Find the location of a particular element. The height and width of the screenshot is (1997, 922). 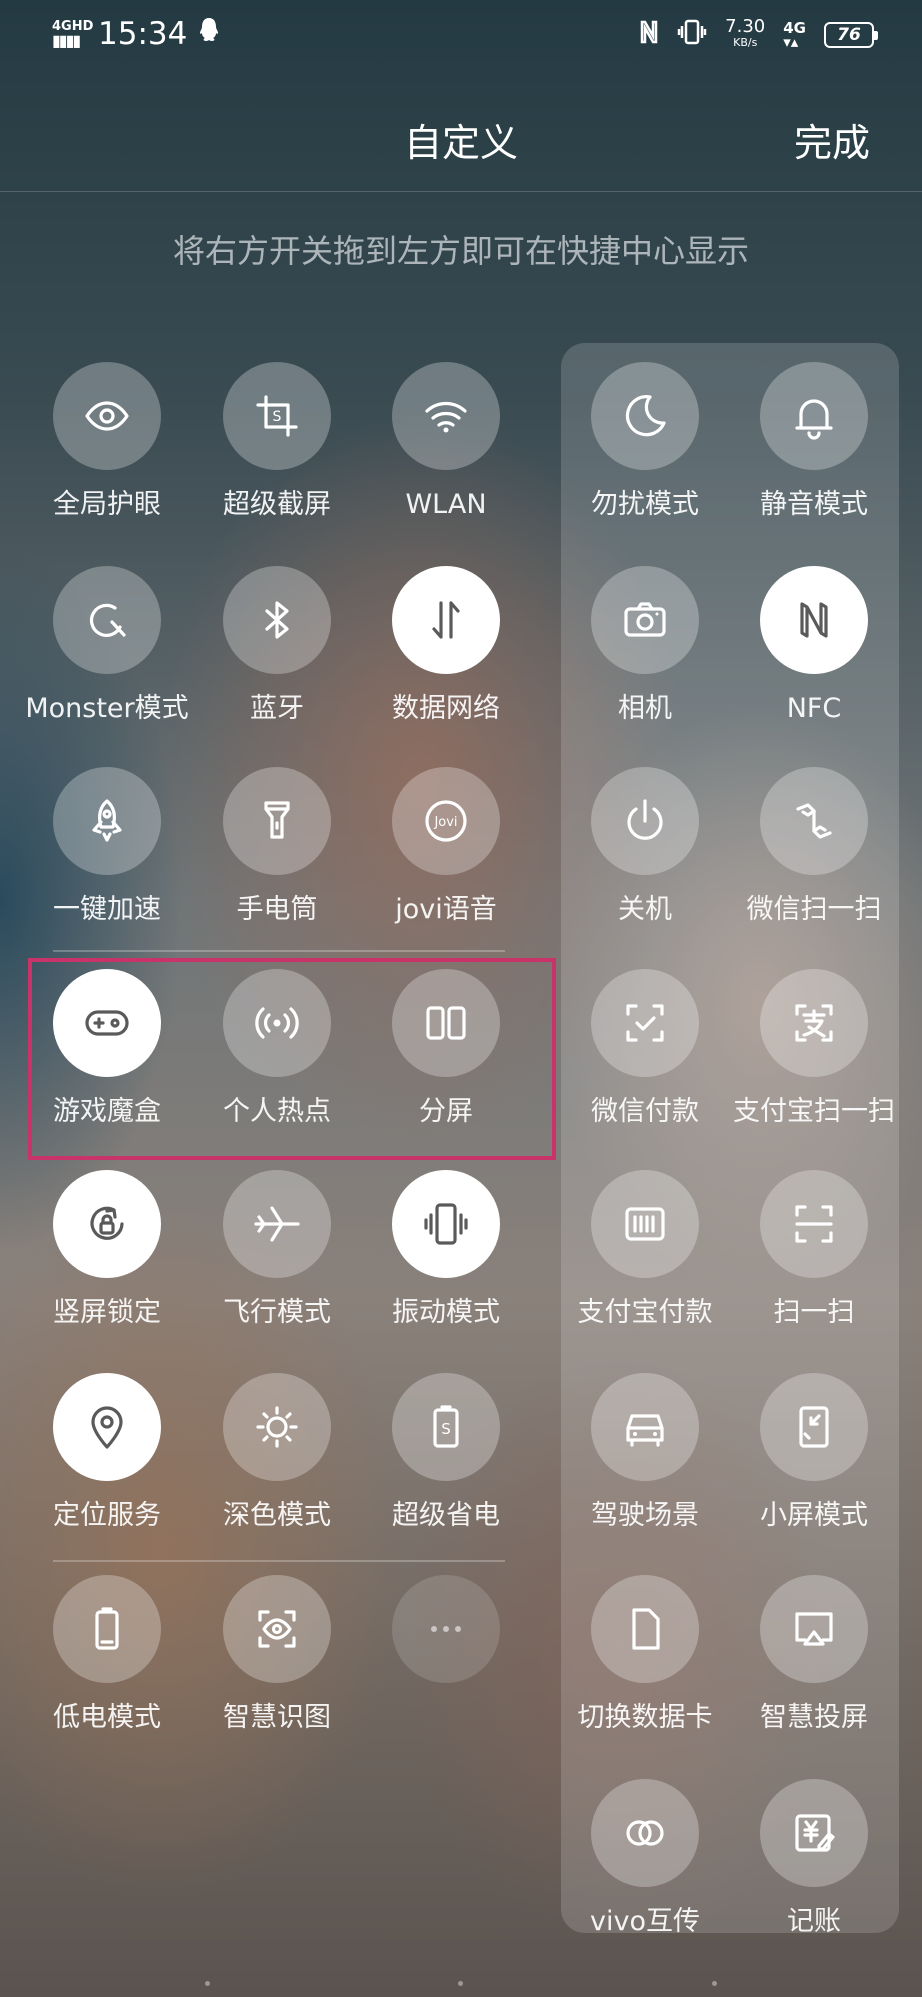

dark-mode-icon is located at coordinates (277, 1427).